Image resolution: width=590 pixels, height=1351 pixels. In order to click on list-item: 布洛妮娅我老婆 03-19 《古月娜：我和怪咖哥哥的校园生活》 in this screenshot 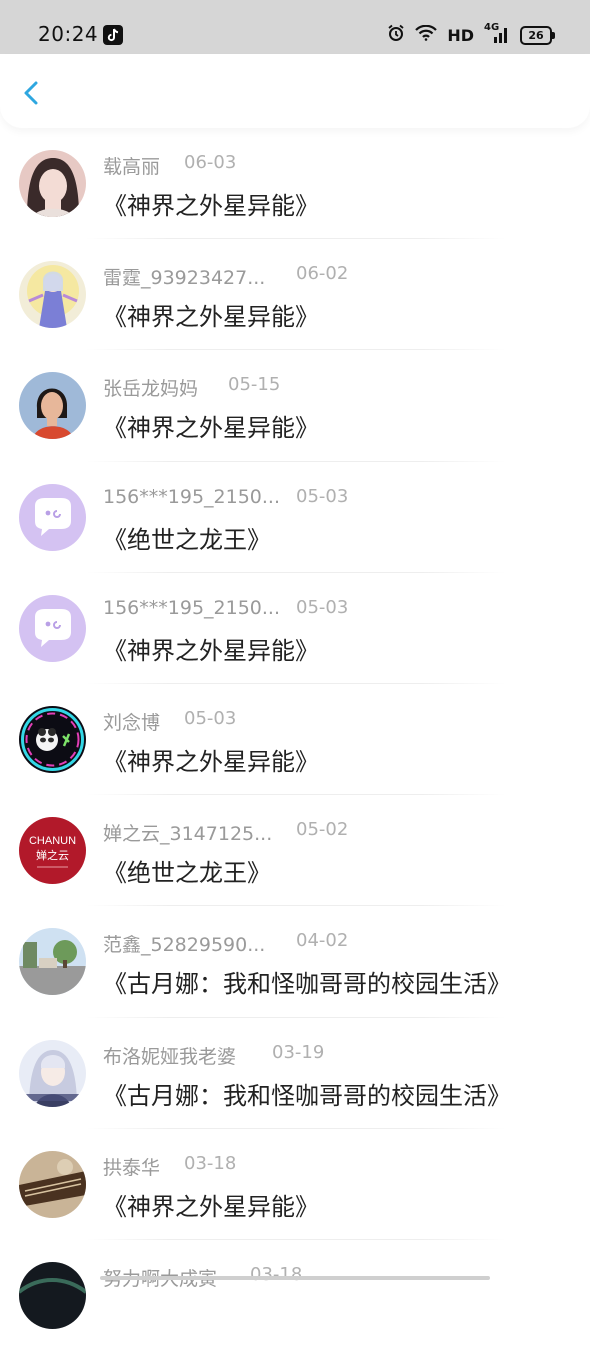, I will do `click(295, 1073)`.